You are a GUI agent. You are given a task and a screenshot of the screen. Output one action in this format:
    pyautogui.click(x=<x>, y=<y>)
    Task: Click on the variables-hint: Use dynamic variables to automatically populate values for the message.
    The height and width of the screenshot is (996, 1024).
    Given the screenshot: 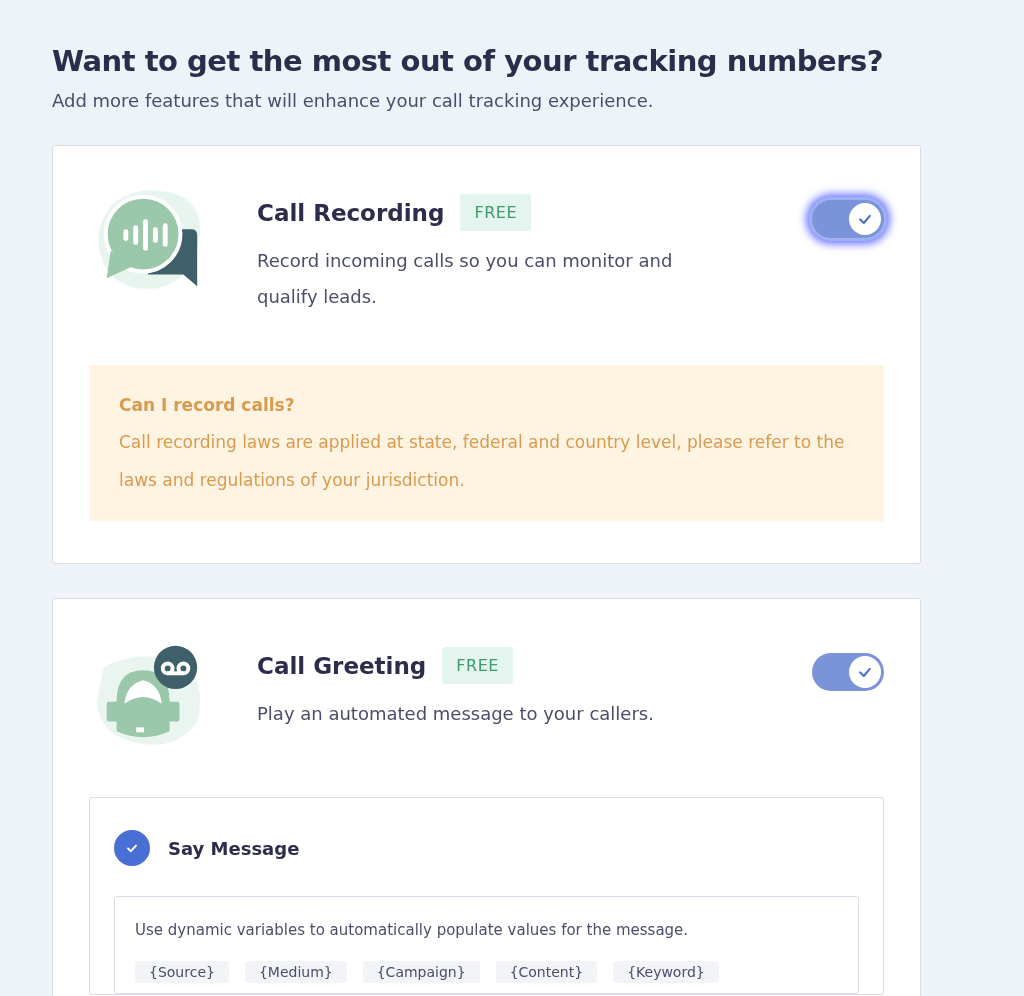 What is the action you would take?
    pyautogui.click(x=412, y=930)
    